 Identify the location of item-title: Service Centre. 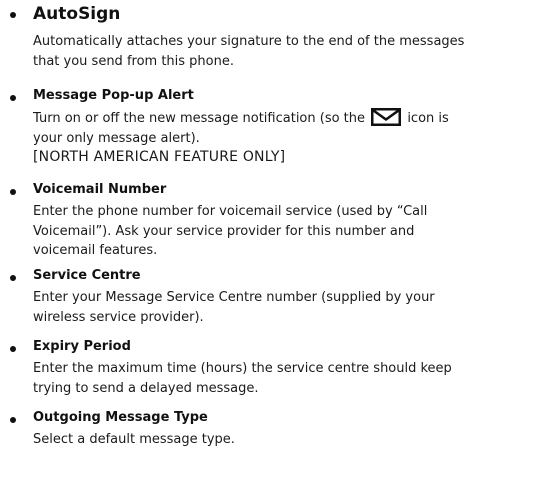
(87, 275).